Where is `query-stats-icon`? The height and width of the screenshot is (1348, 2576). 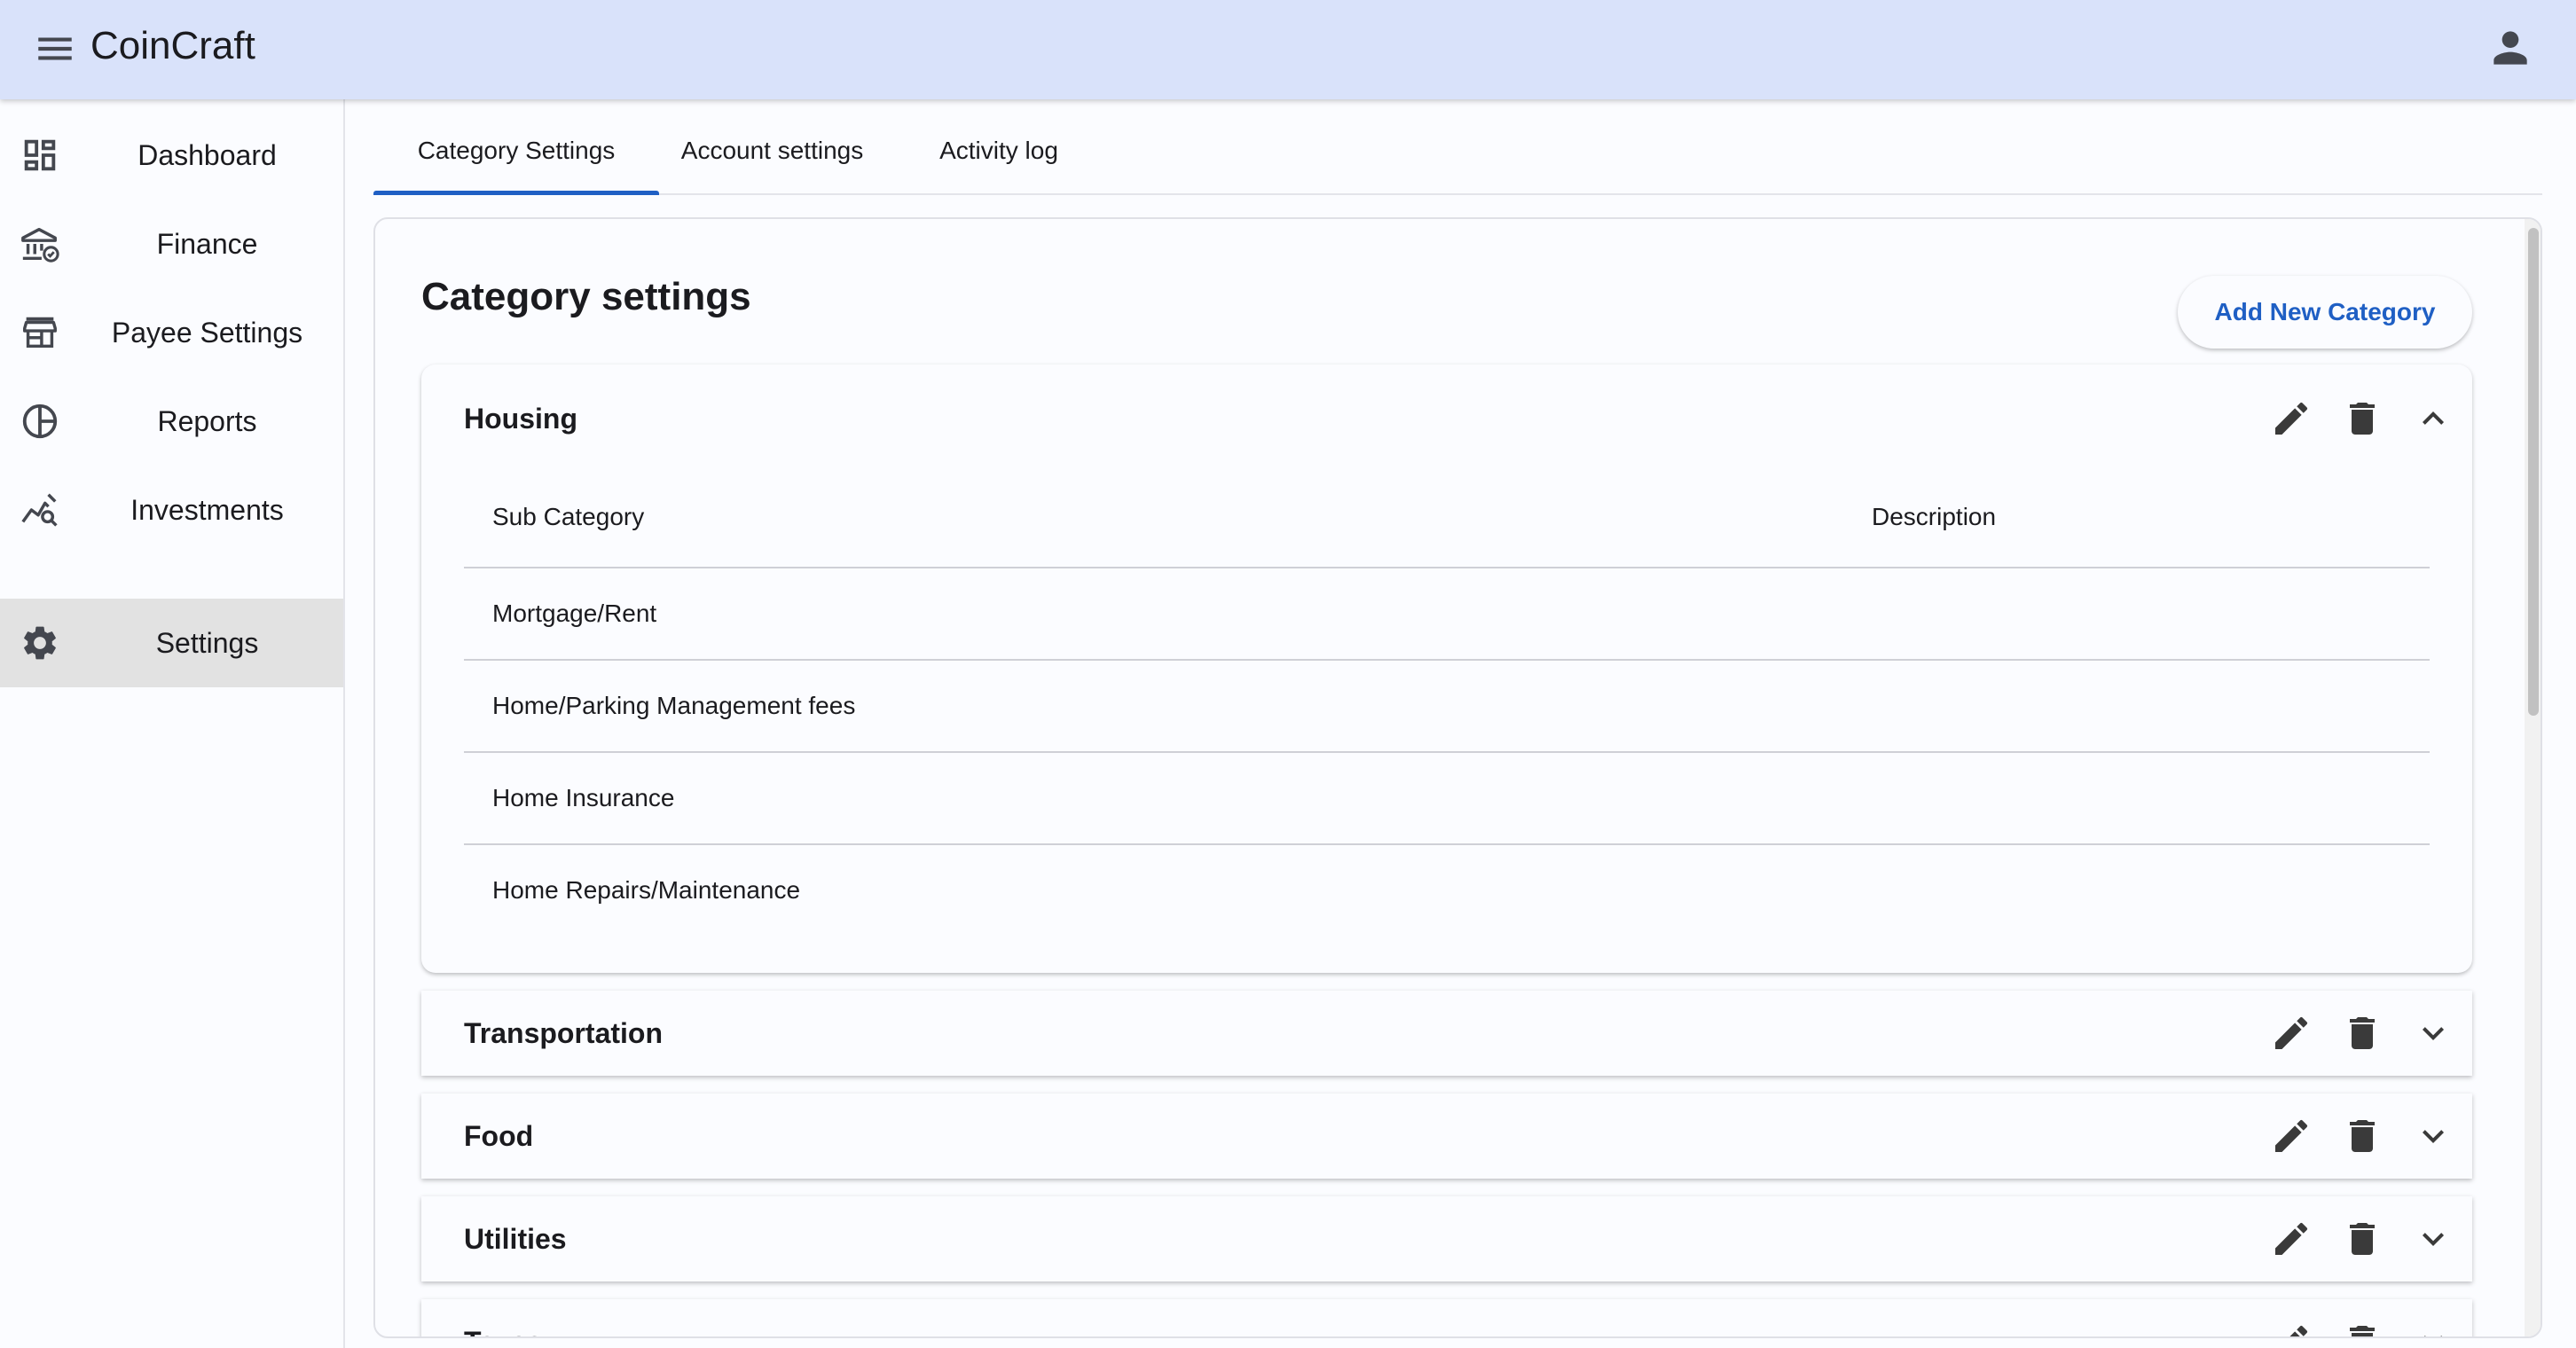 query-stats-icon is located at coordinates (40, 510).